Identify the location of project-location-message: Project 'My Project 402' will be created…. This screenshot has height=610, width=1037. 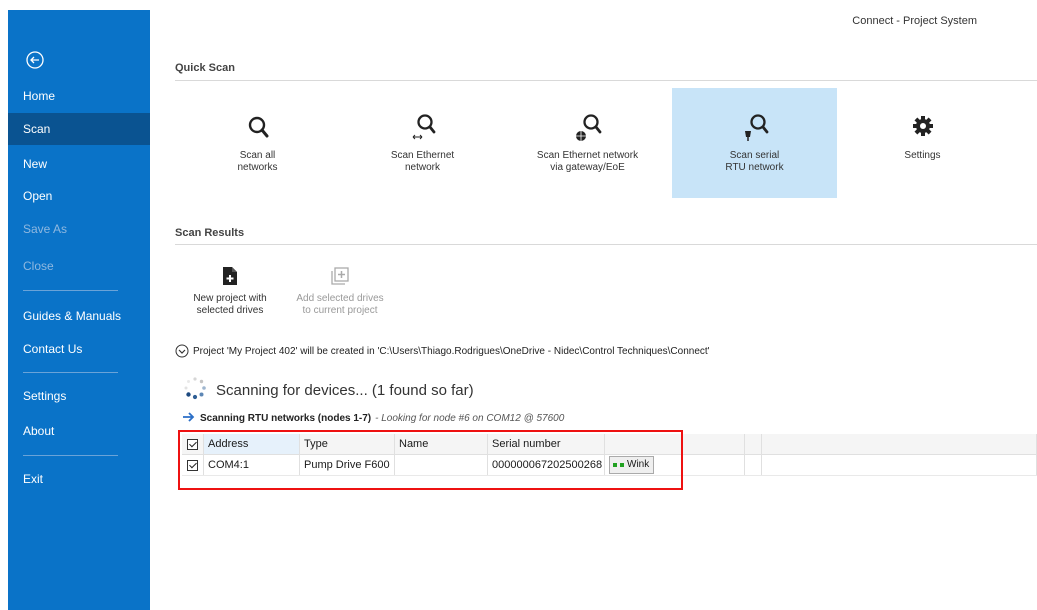
(442, 351).